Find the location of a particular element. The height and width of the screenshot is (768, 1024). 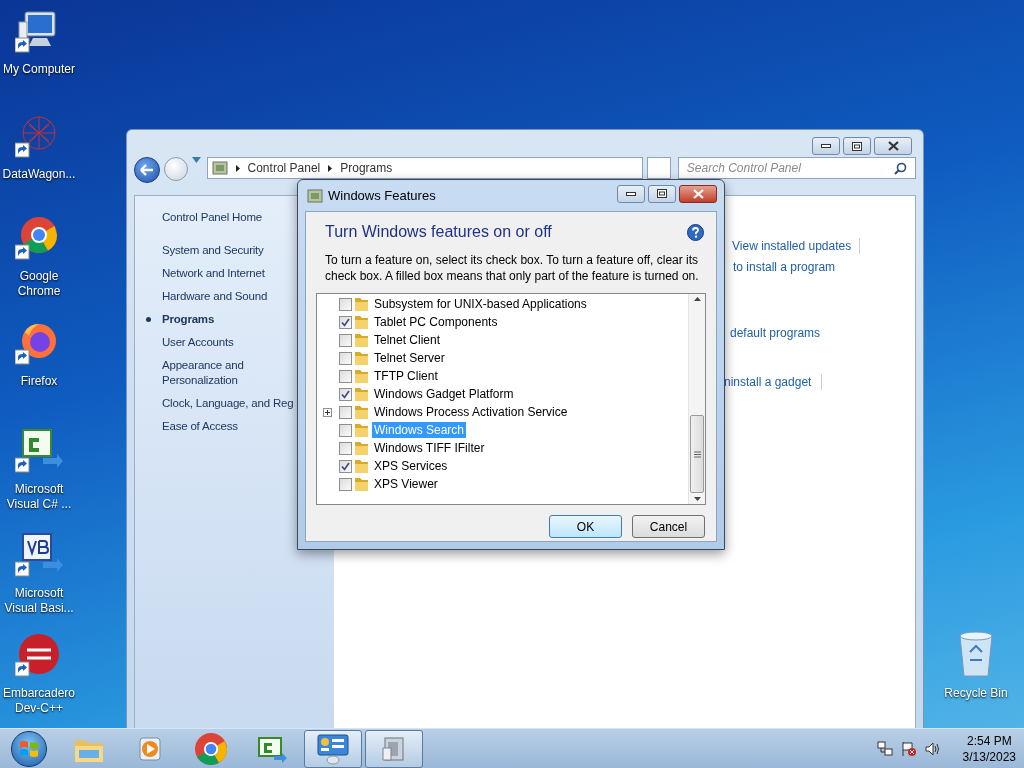

scroll-up-icon is located at coordinates (697, 299).